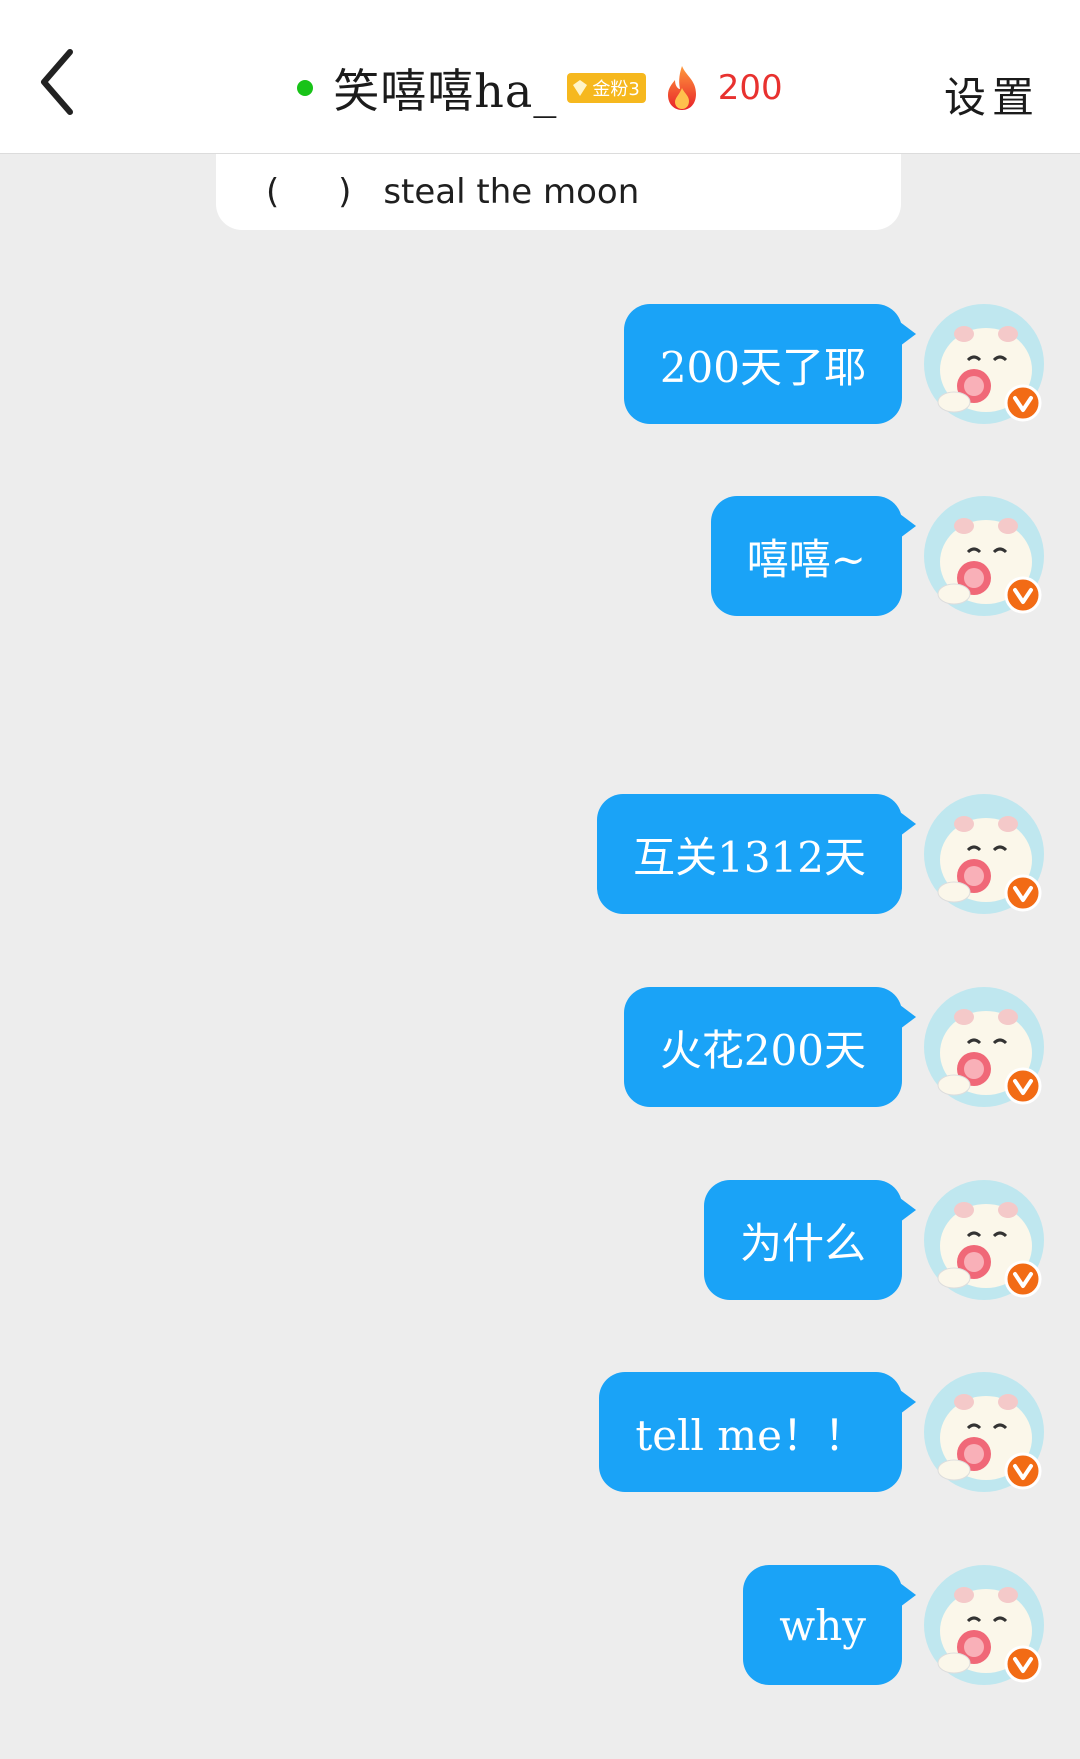 Image resolution: width=1080 pixels, height=1759 pixels. I want to click on chat-title: 笑嘻嘻ha_ 金粉3 200, so click(540, 88).